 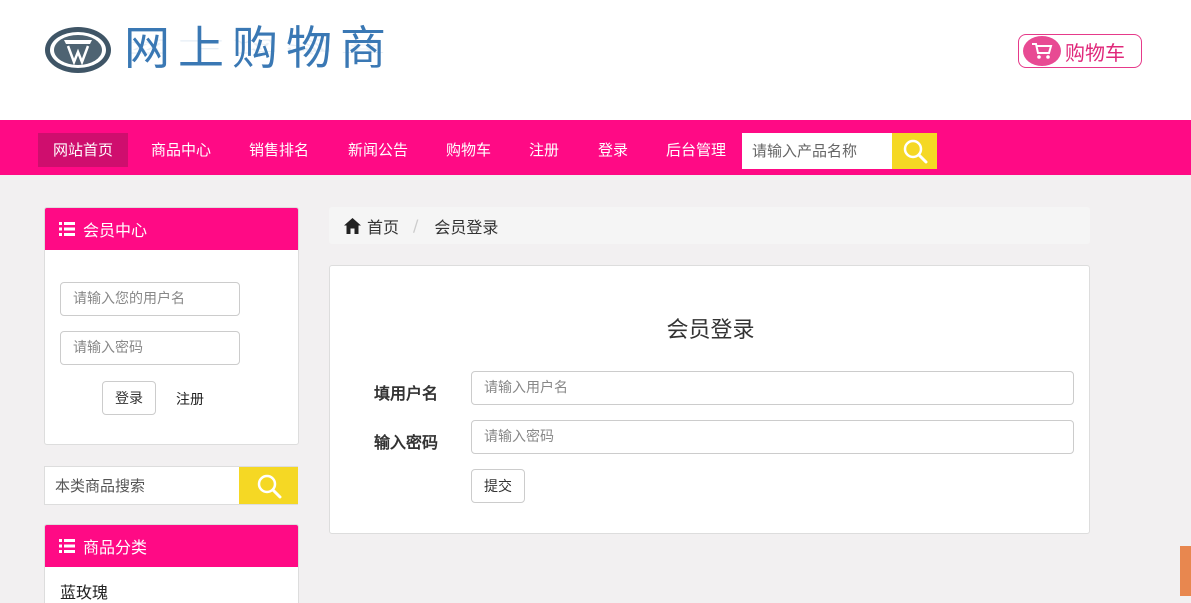 I want to click on password-label: 输入密码, so click(x=406, y=442).